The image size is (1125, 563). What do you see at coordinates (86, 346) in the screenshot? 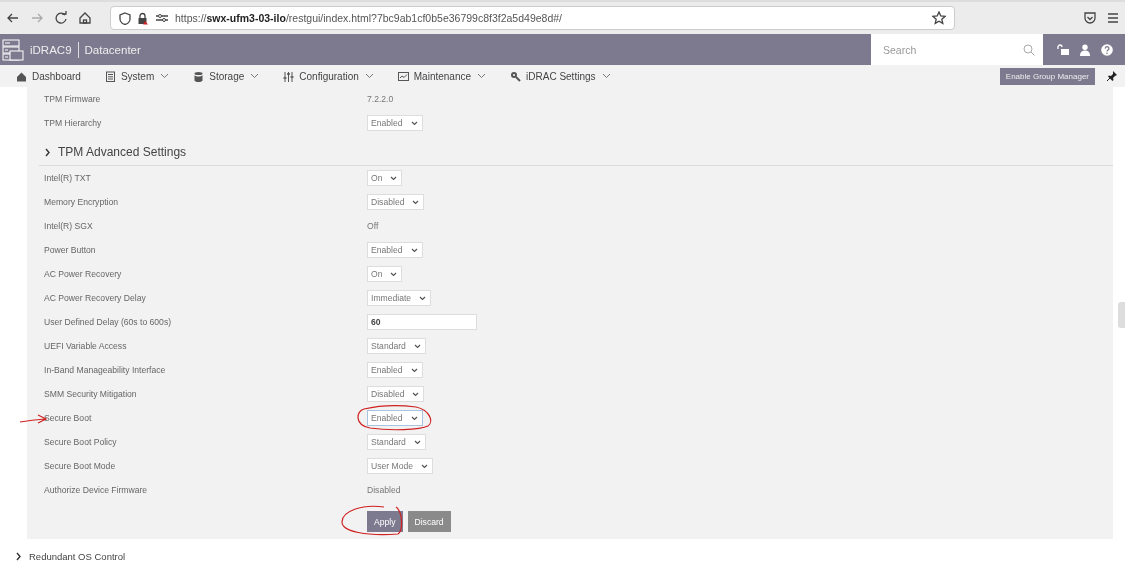
I see `setting-label: UEFI Variable Access` at bounding box center [86, 346].